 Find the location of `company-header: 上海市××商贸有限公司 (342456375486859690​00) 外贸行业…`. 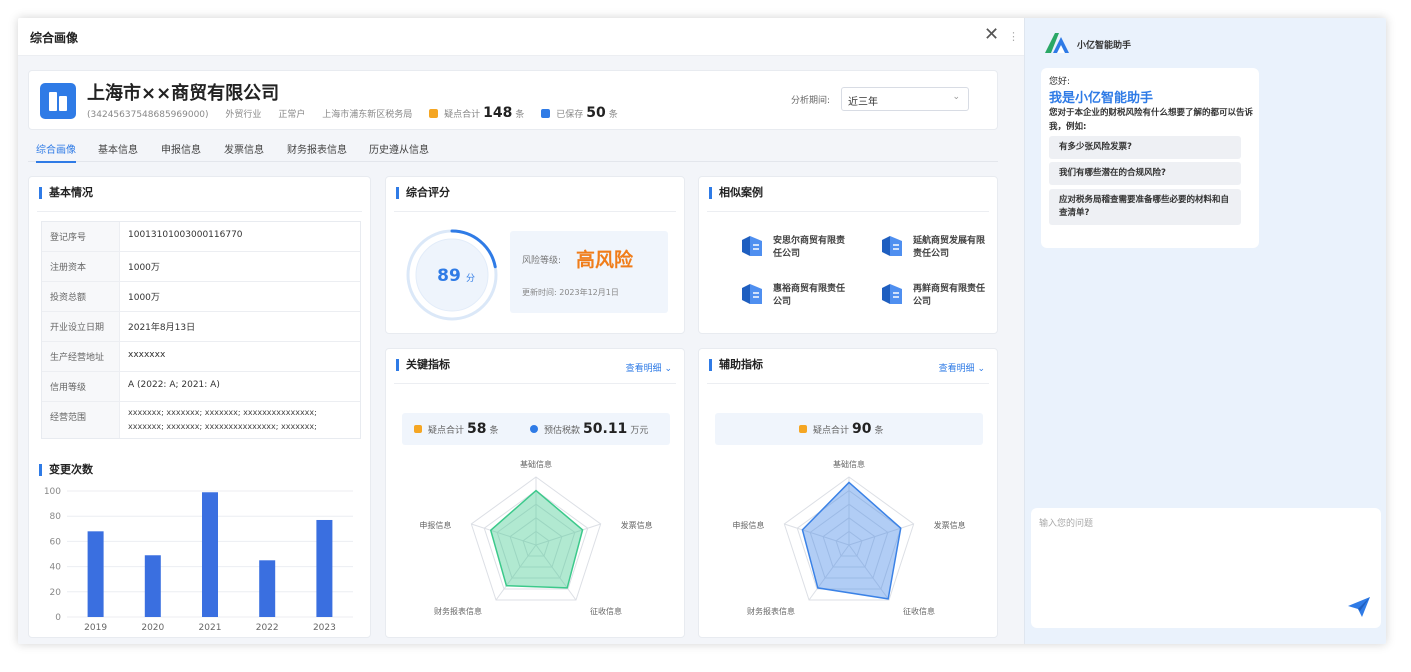

company-header: 上海市××商贸有限公司 (342456375486859690​00) 外贸行业… is located at coordinates (513, 100).